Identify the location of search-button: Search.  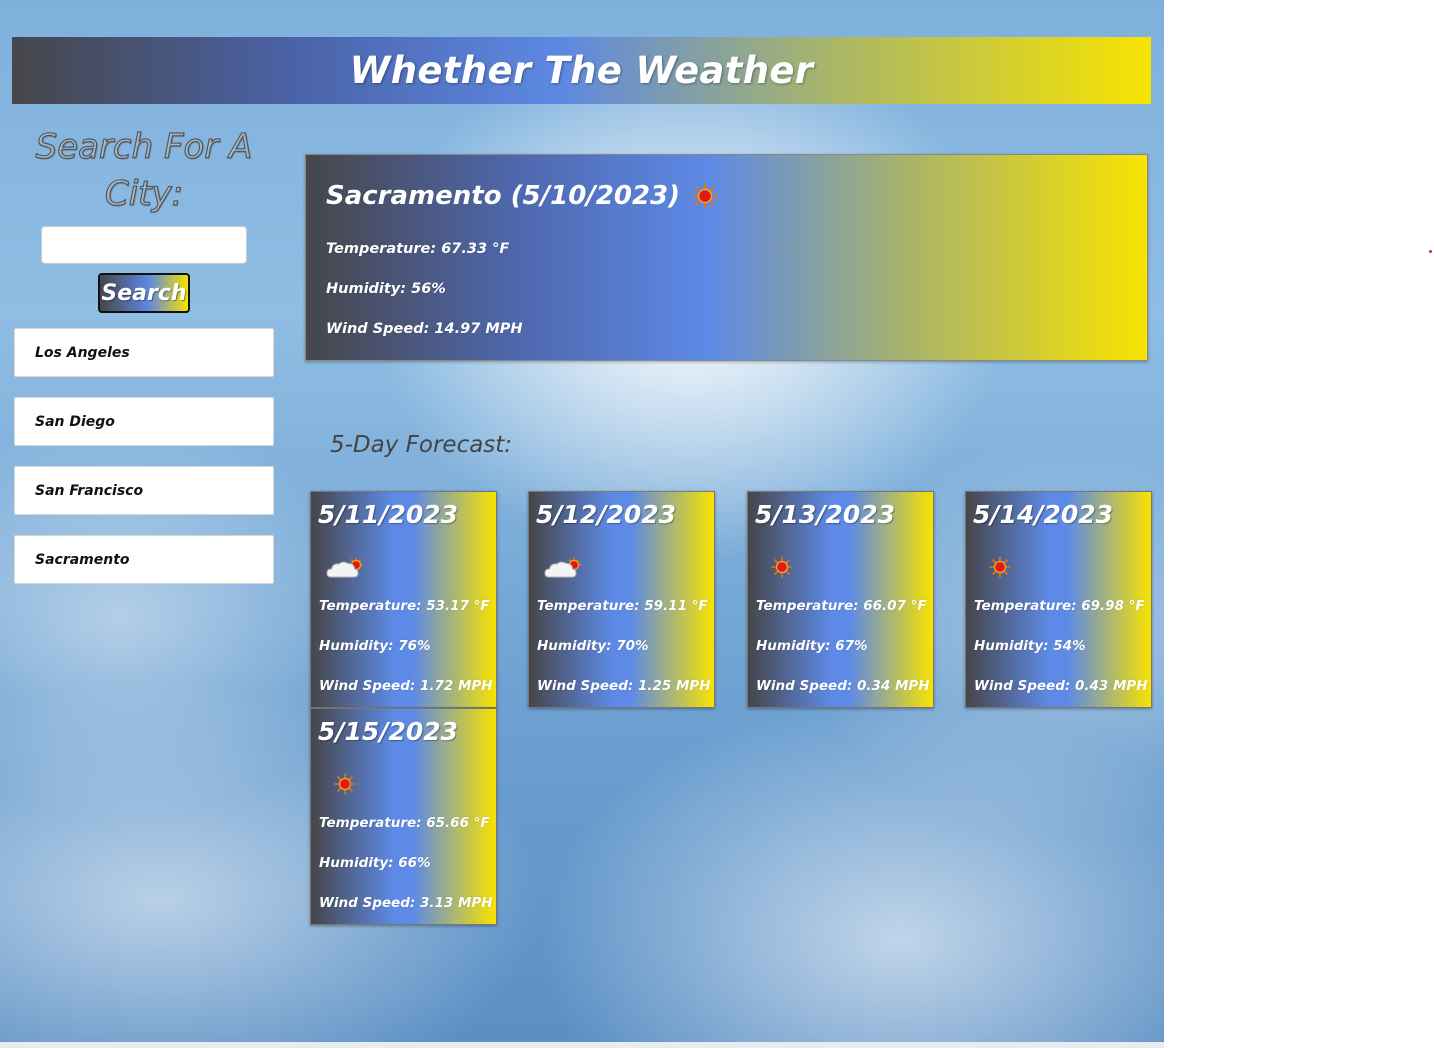
(144, 293).